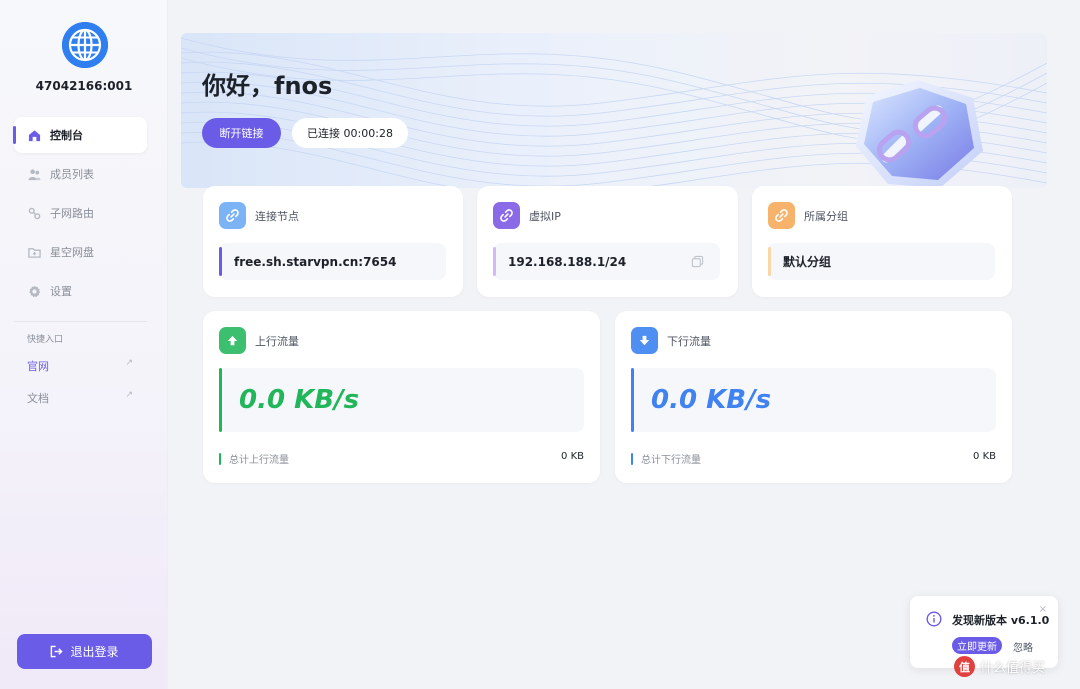  What do you see at coordinates (977, 645) in the screenshot?
I see `update-now-button: 立即更新` at bounding box center [977, 645].